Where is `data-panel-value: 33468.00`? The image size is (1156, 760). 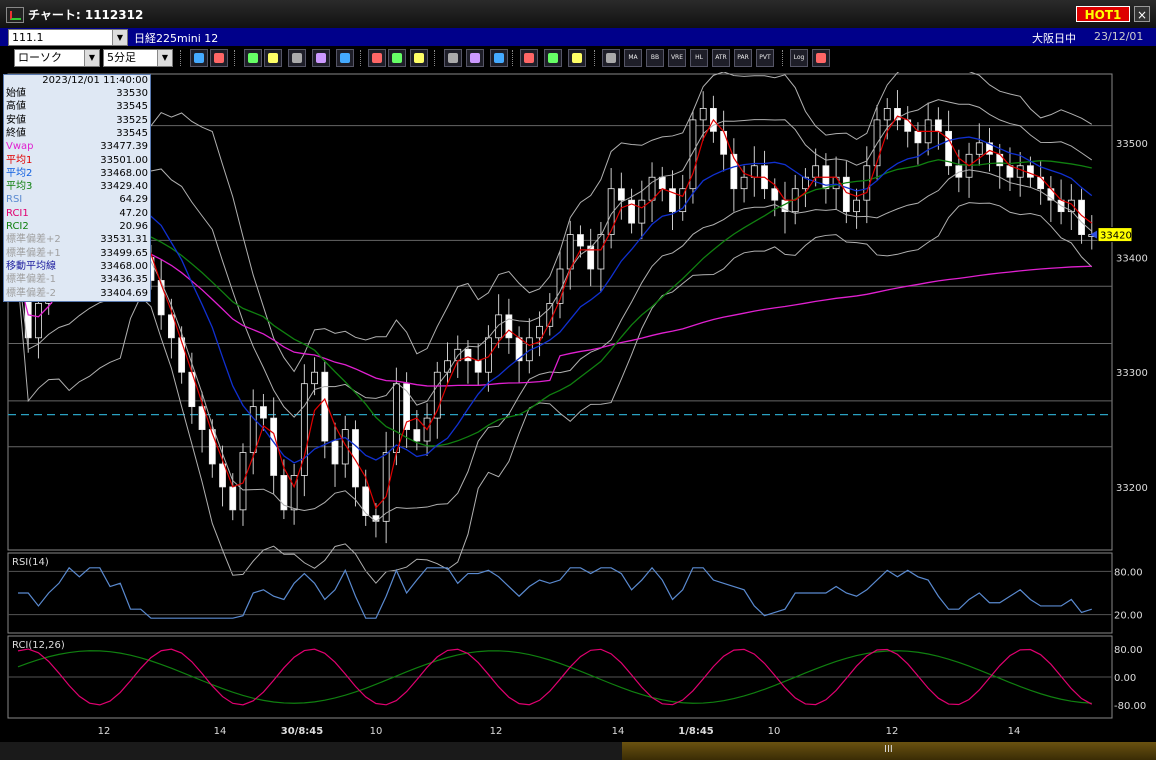
data-panel-value: 33468.00 is located at coordinates (124, 173).